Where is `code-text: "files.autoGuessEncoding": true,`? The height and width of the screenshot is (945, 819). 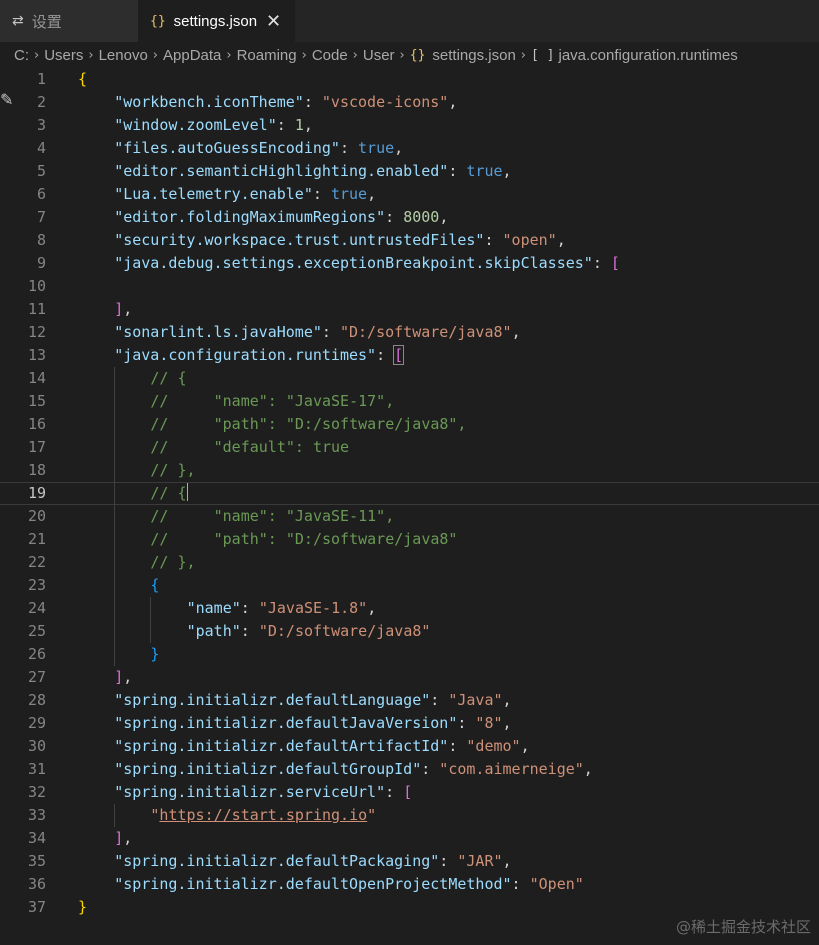
code-text: "files.autoGuessEncoding": true, is located at coordinates (258, 148).